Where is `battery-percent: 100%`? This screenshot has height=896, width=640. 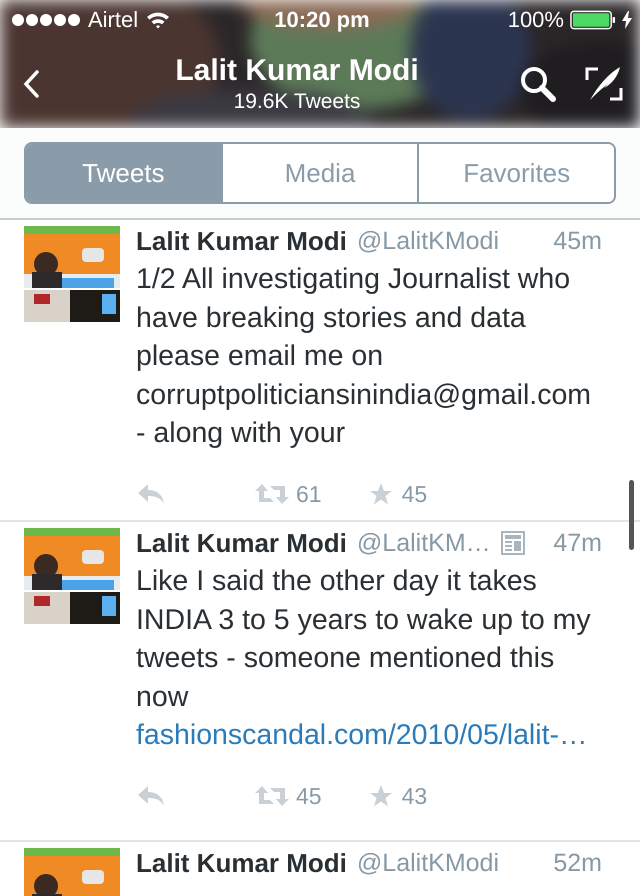 battery-percent: 100% is located at coordinates (536, 20).